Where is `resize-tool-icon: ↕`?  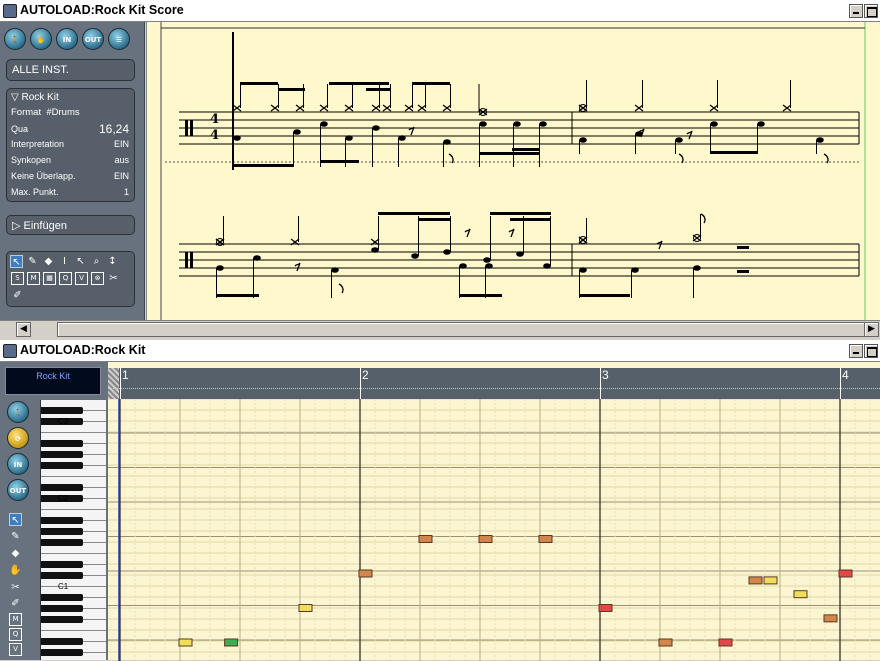
resize-tool-icon: ↕ is located at coordinates (112, 261).